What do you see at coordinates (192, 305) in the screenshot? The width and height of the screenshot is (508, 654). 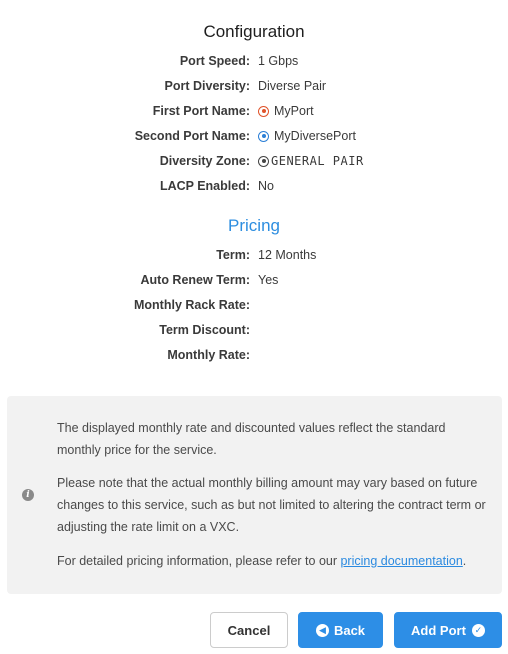 I see `row-label: Monthly Rack Rate:` at bounding box center [192, 305].